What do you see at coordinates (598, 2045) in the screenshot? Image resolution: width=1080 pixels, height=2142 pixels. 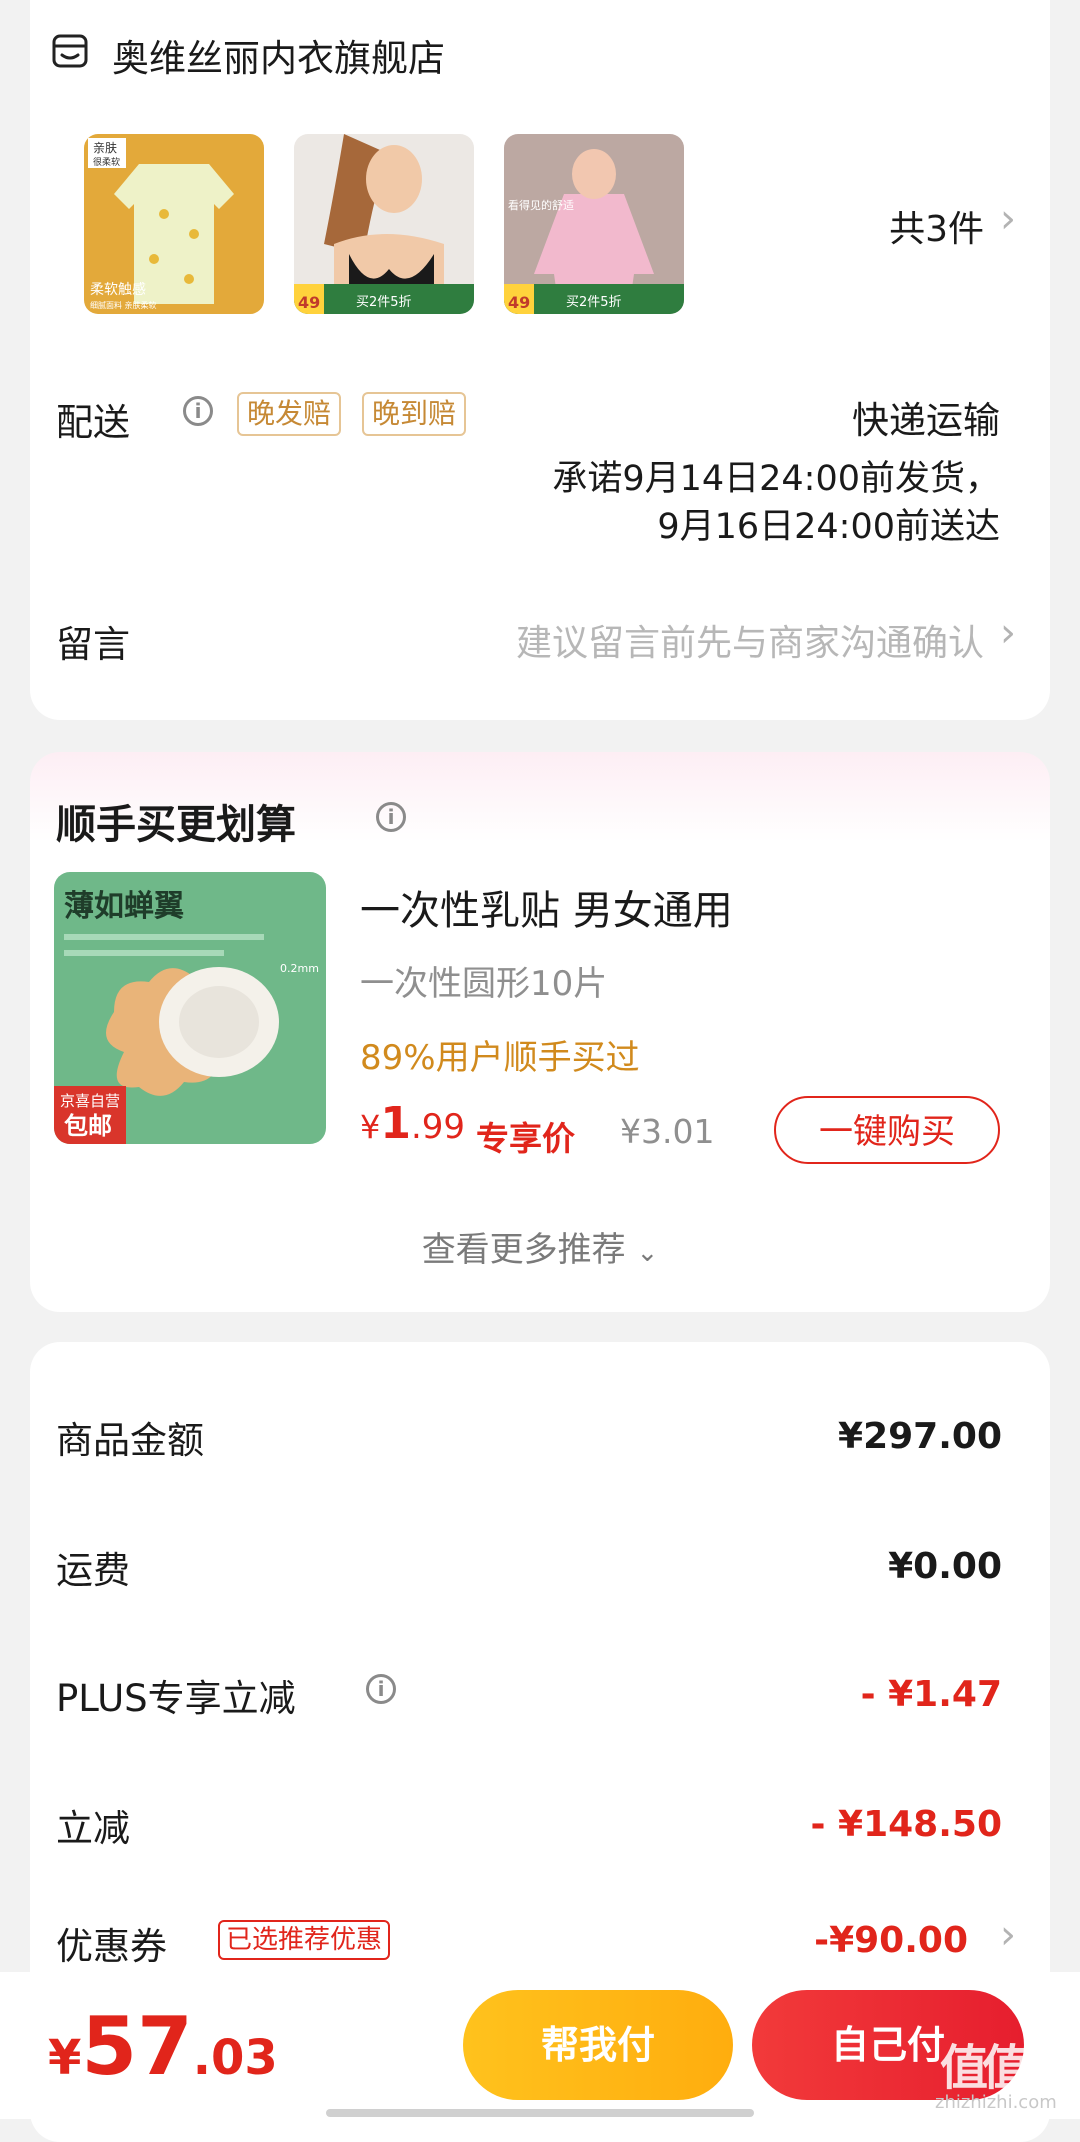 I see `help-me-pay-button: 帮我付` at bounding box center [598, 2045].